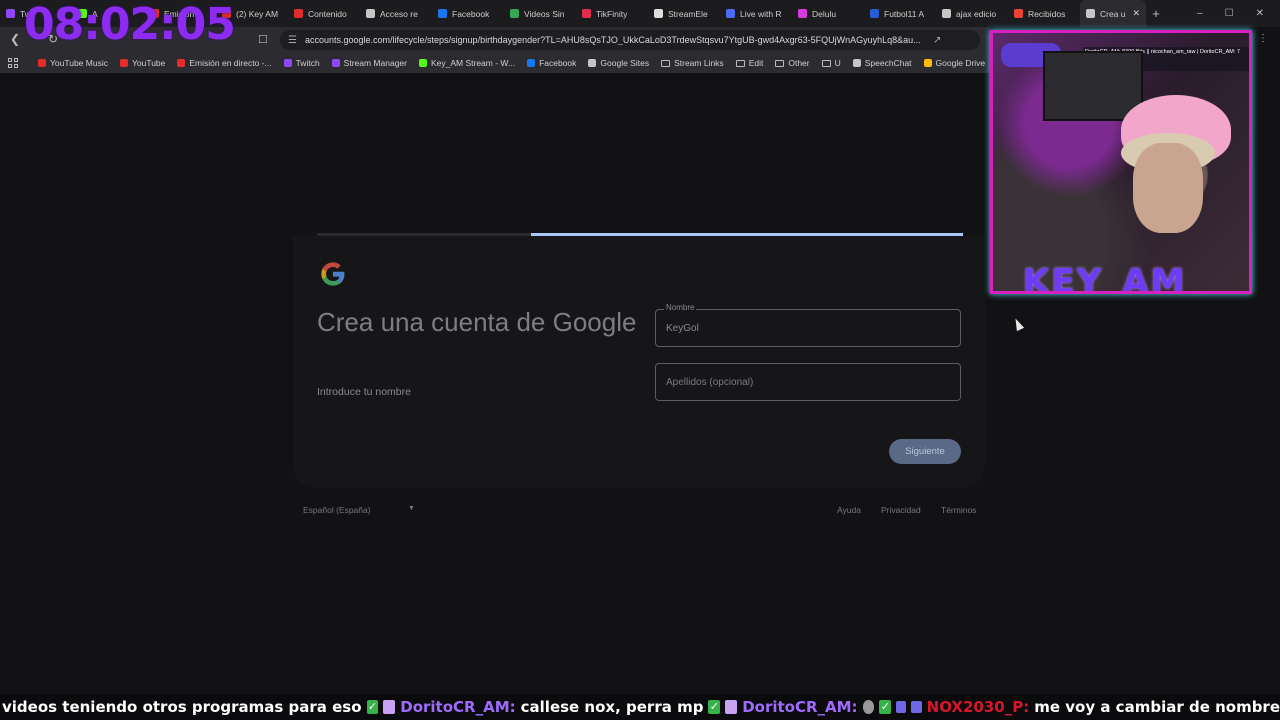 This screenshot has height=720, width=1280. I want to click on tab-label: ajax edicio, so click(976, 13).